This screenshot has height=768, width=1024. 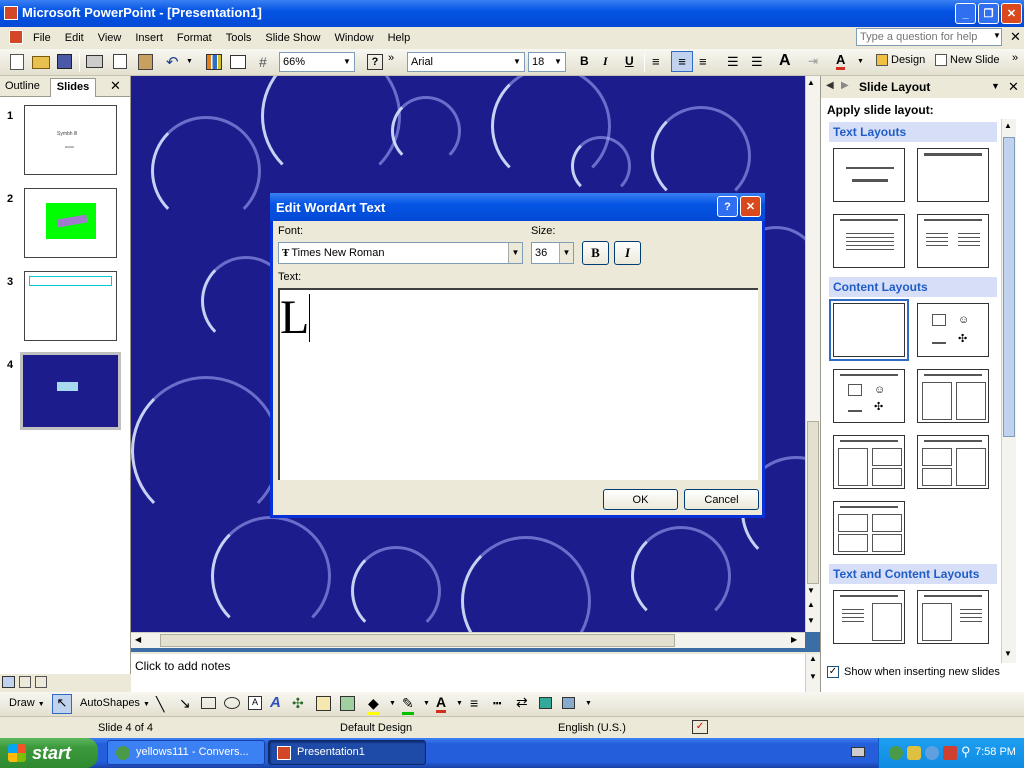 What do you see at coordinates (1015, 58) in the screenshot?
I see `toolbar-overflow-icon: »` at bounding box center [1015, 58].